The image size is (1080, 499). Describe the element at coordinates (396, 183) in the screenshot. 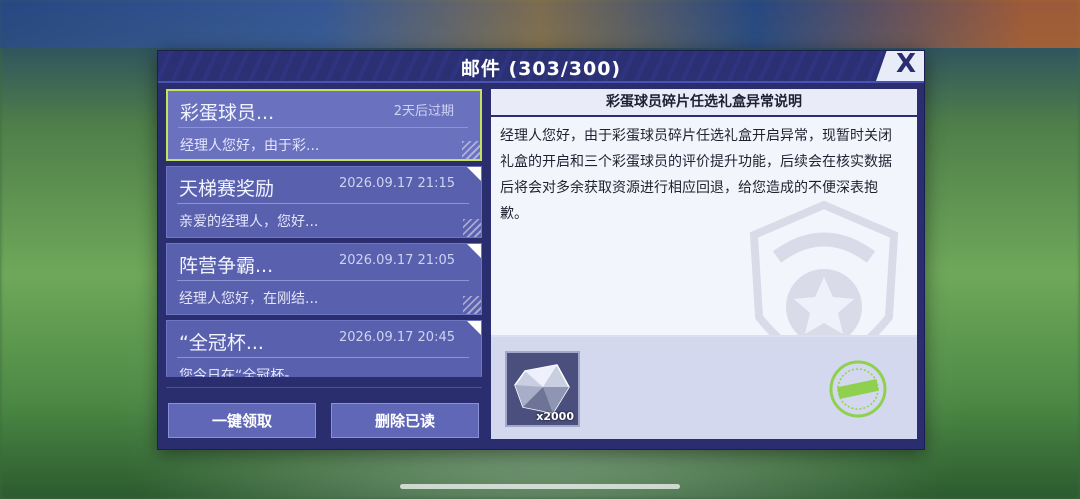

I see `mail-time: 2026.09.17 21:15` at that location.